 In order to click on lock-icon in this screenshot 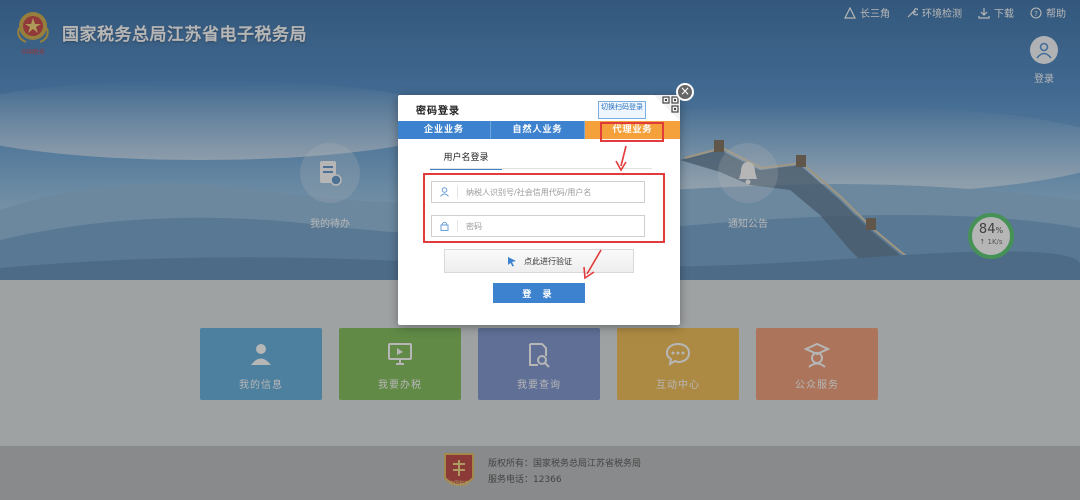, I will do `click(445, 226)`.